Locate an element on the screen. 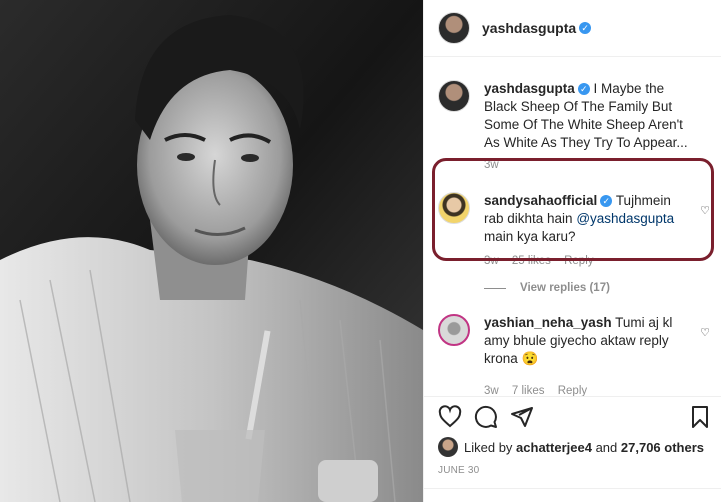  comment-author: sandysahaofficial is located at coordinates (540, 200).